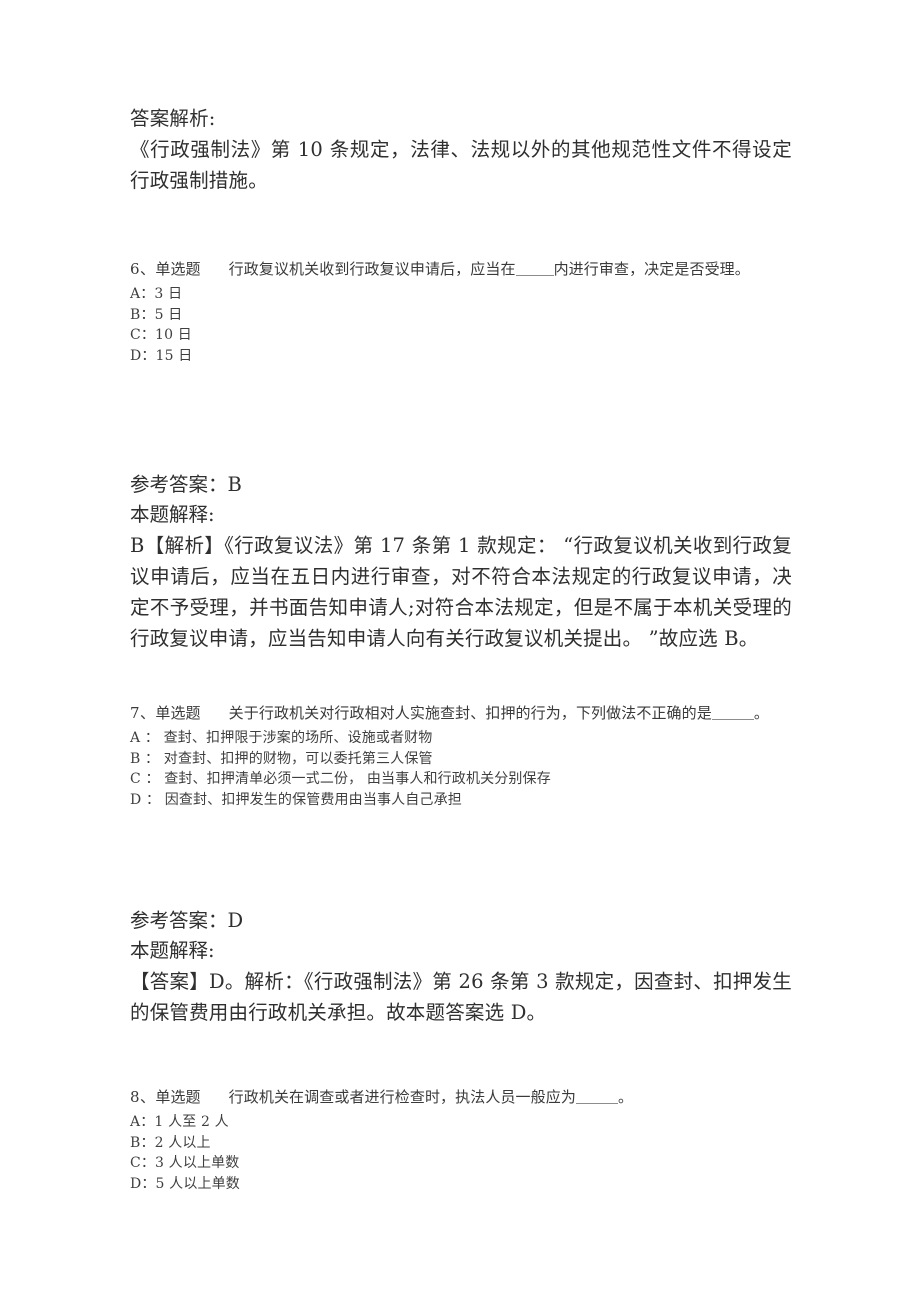 This screenshot has height=1302, width=920. What do you see at coordinates (461, 1143) in the screenshot?
I see `question-8-option-b: B：2 人以上` at bounding box center [461, 1143].